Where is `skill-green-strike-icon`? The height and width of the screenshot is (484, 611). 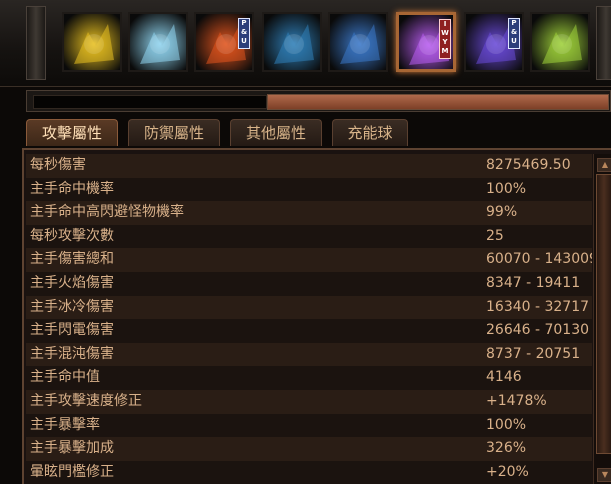
skill-green-strike-icon is located at coordinates (560, 42).